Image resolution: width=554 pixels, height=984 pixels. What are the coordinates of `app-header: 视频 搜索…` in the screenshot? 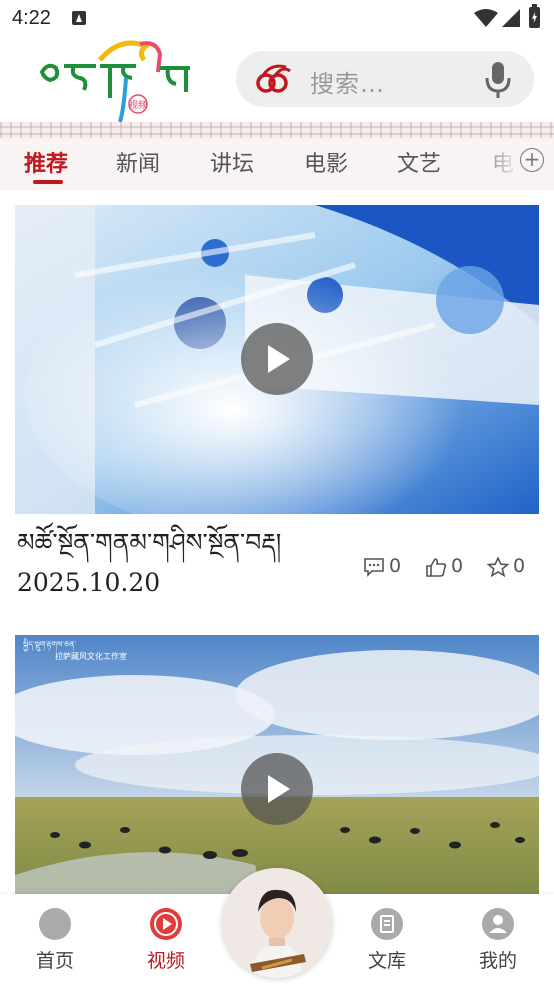 It's located at (277, 80).